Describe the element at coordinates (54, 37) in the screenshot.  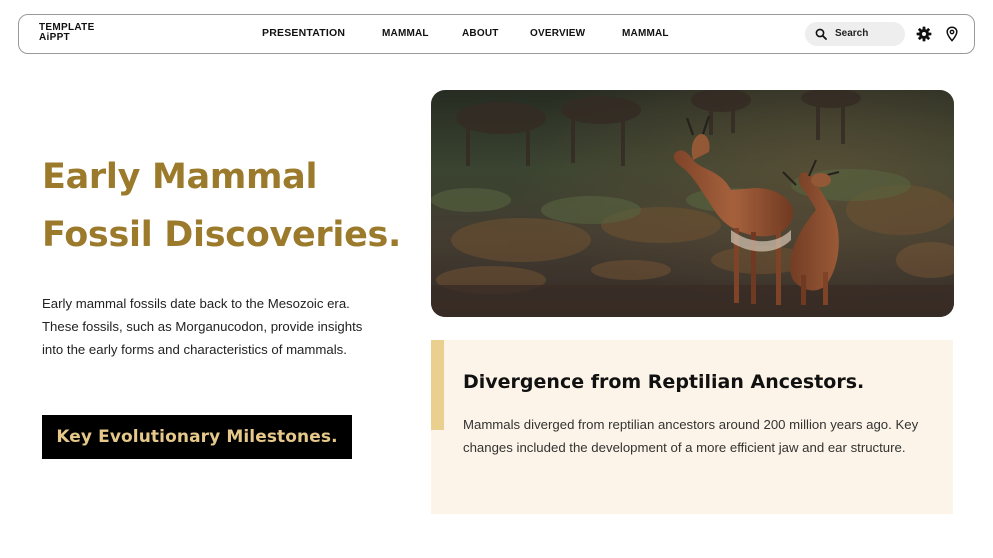
I see `brand-line-2: AiPPT` at that location.